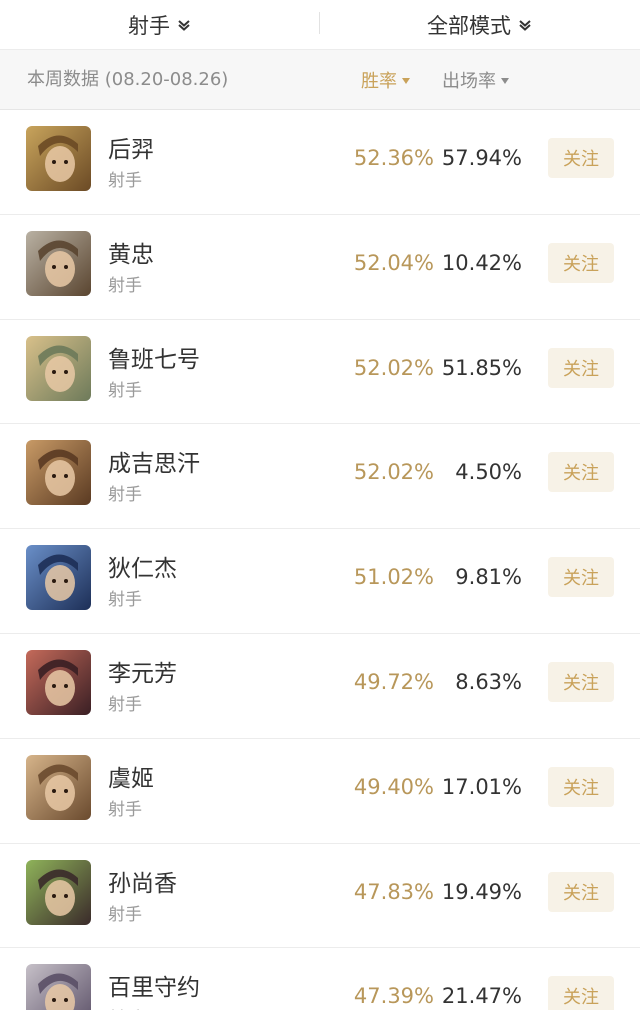 The image size is (640, 1010). Describe the element at coordinates (154, 464) in the screenshot. I see `hero-name: 成吉思汗` at that location.